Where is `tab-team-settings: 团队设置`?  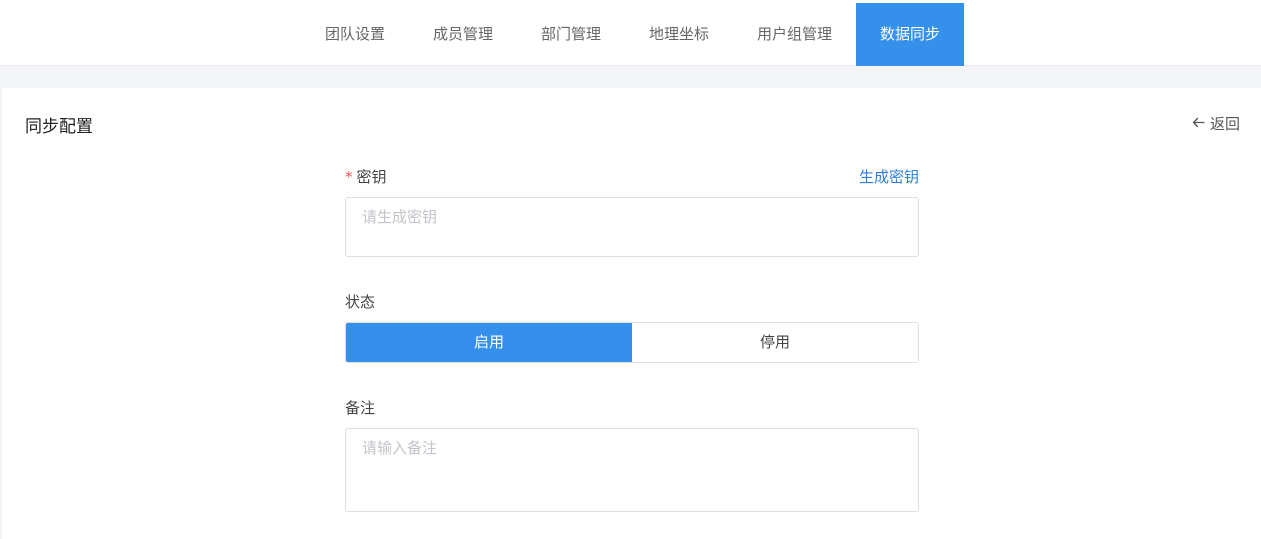 tab-team-settings: 团队设置 is located at coordinates (355, 34).